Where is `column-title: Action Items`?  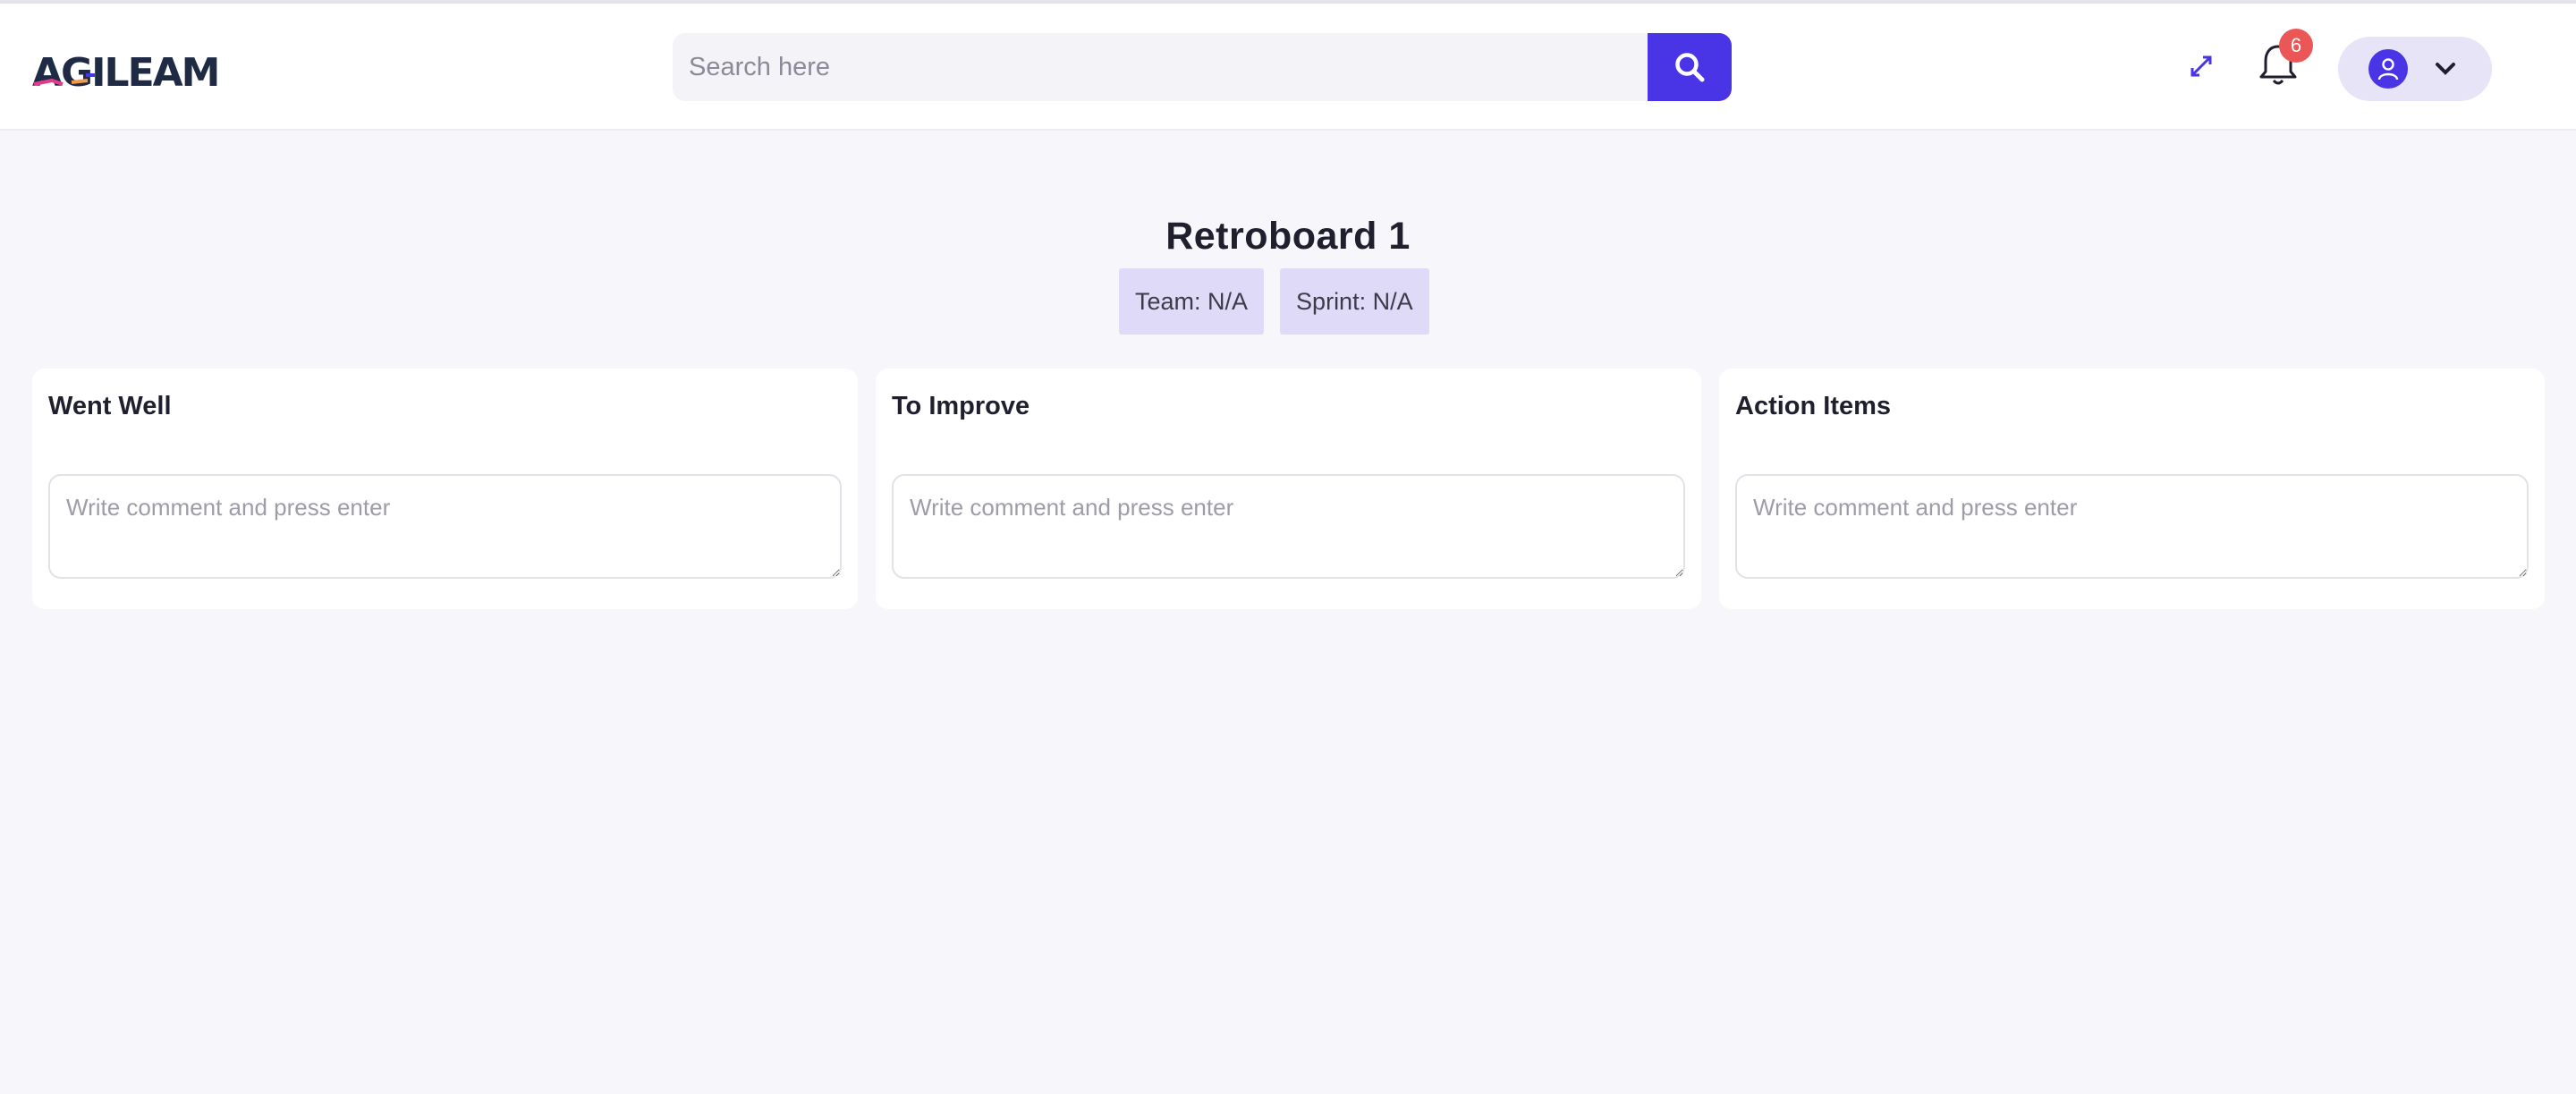
column-title: Action Items is located at coordinates (1813, 406).